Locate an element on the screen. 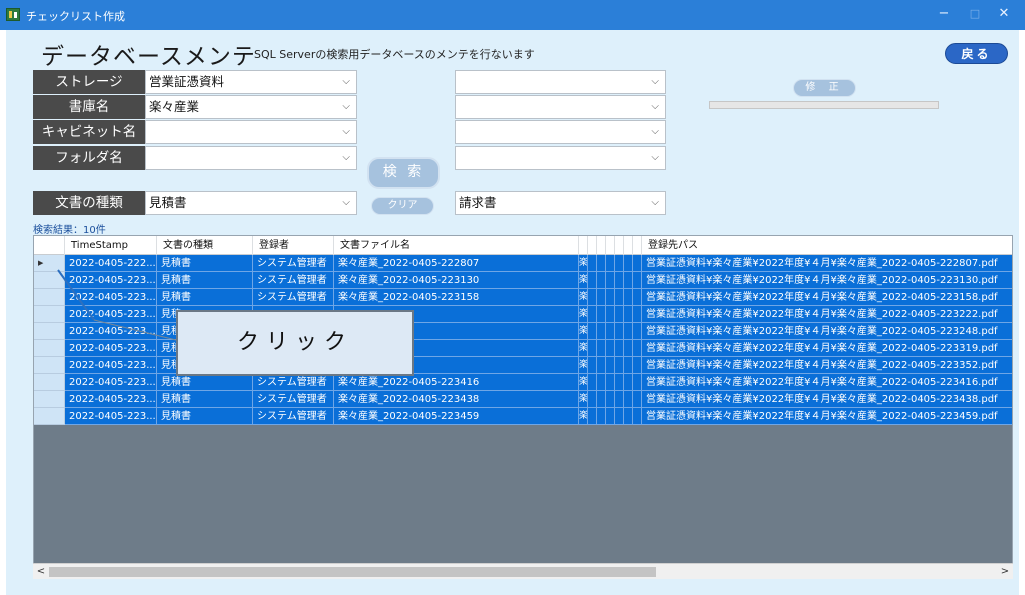 This screenshot has height=595, width=1025. clear-button: クリア is located at coordinates (402, 206).